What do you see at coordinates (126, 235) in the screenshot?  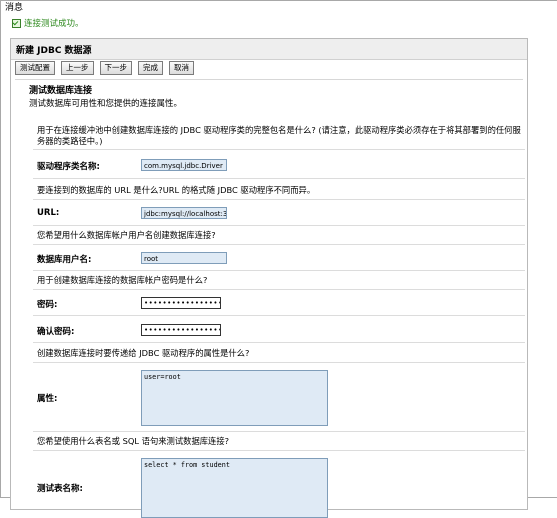 I see `username-question: 您希望用什么数据库帐户用户名创建数据库连接?` at bounding box center [126, 235].